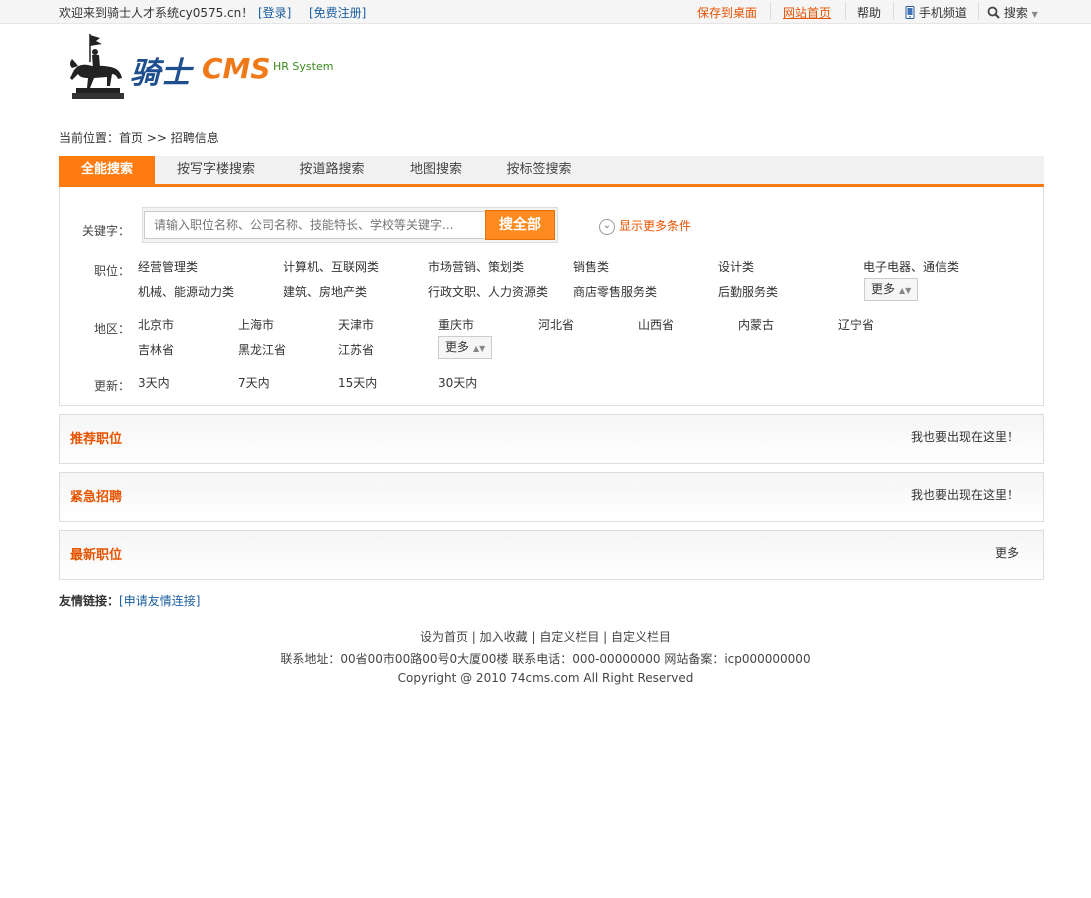 This screenshot has width=1091, height=898. Describe the element at coordinates (476, 266) in the screenshot. I see `job-category-option: 市场营销、策划类` at that location.